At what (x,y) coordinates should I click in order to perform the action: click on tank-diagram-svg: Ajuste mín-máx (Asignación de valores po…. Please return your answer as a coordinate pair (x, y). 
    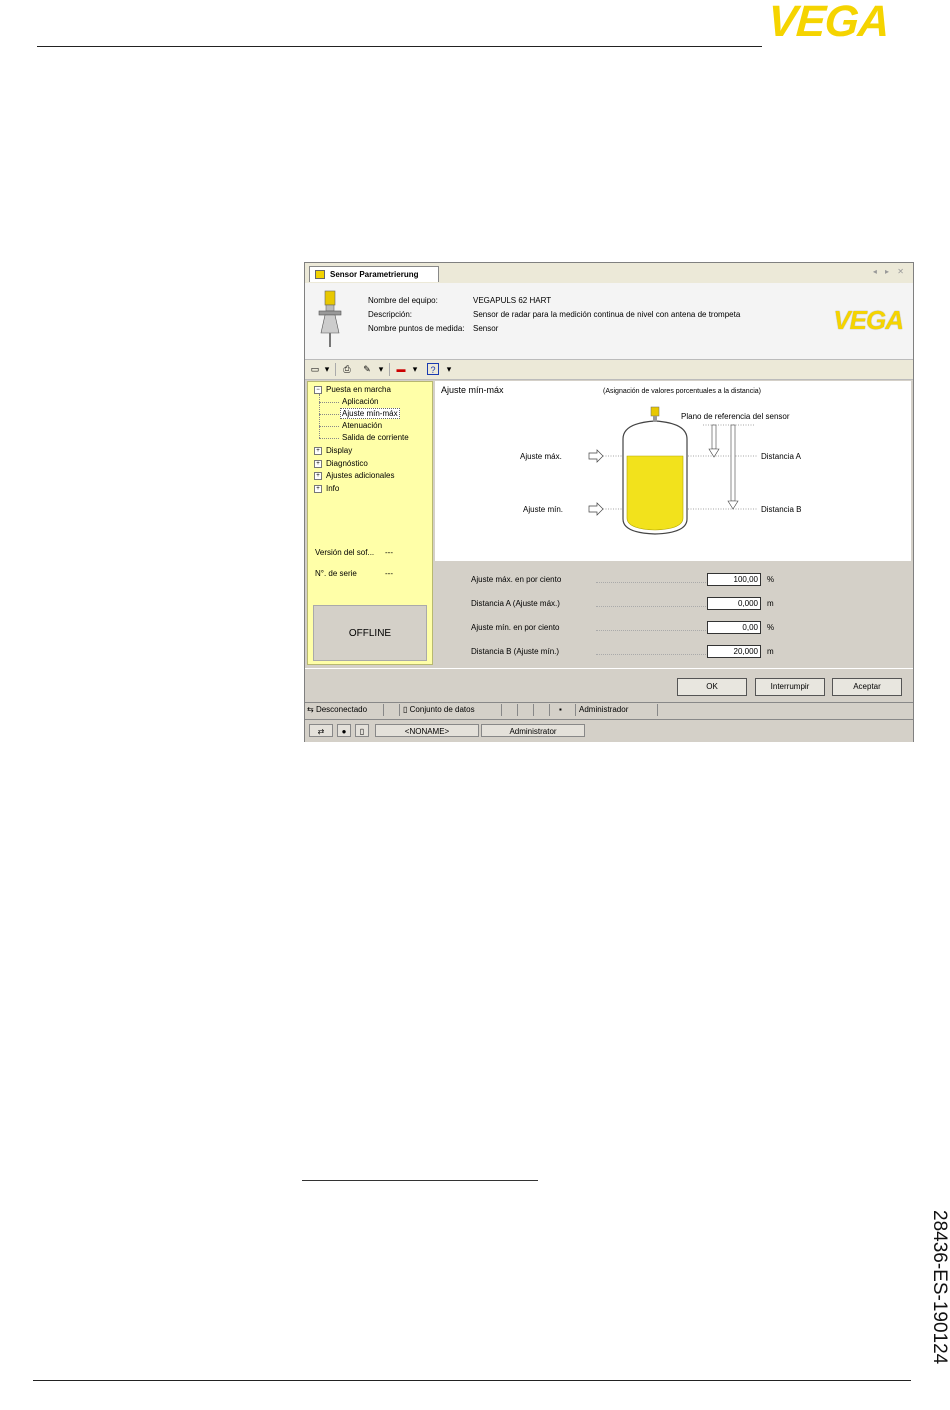
    Looking at the image, I should click on (621, 460).